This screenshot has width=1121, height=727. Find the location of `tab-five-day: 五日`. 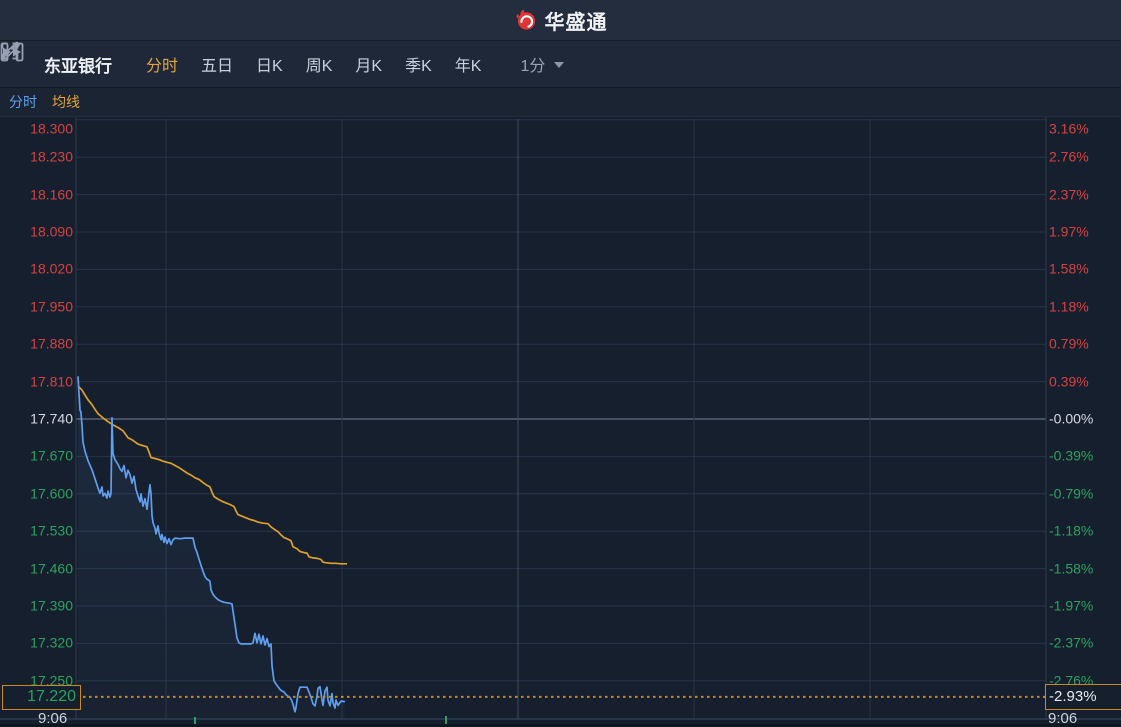

tab-five-day: 五日 is located at coordinates (217, 64).